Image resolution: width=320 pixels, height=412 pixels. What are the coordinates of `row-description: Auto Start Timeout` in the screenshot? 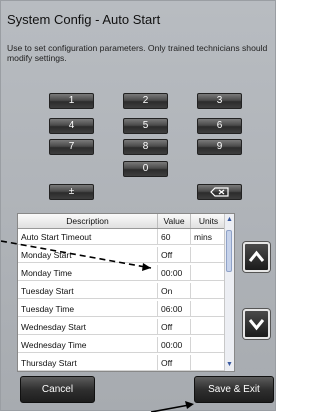 It's located at (88, 237).